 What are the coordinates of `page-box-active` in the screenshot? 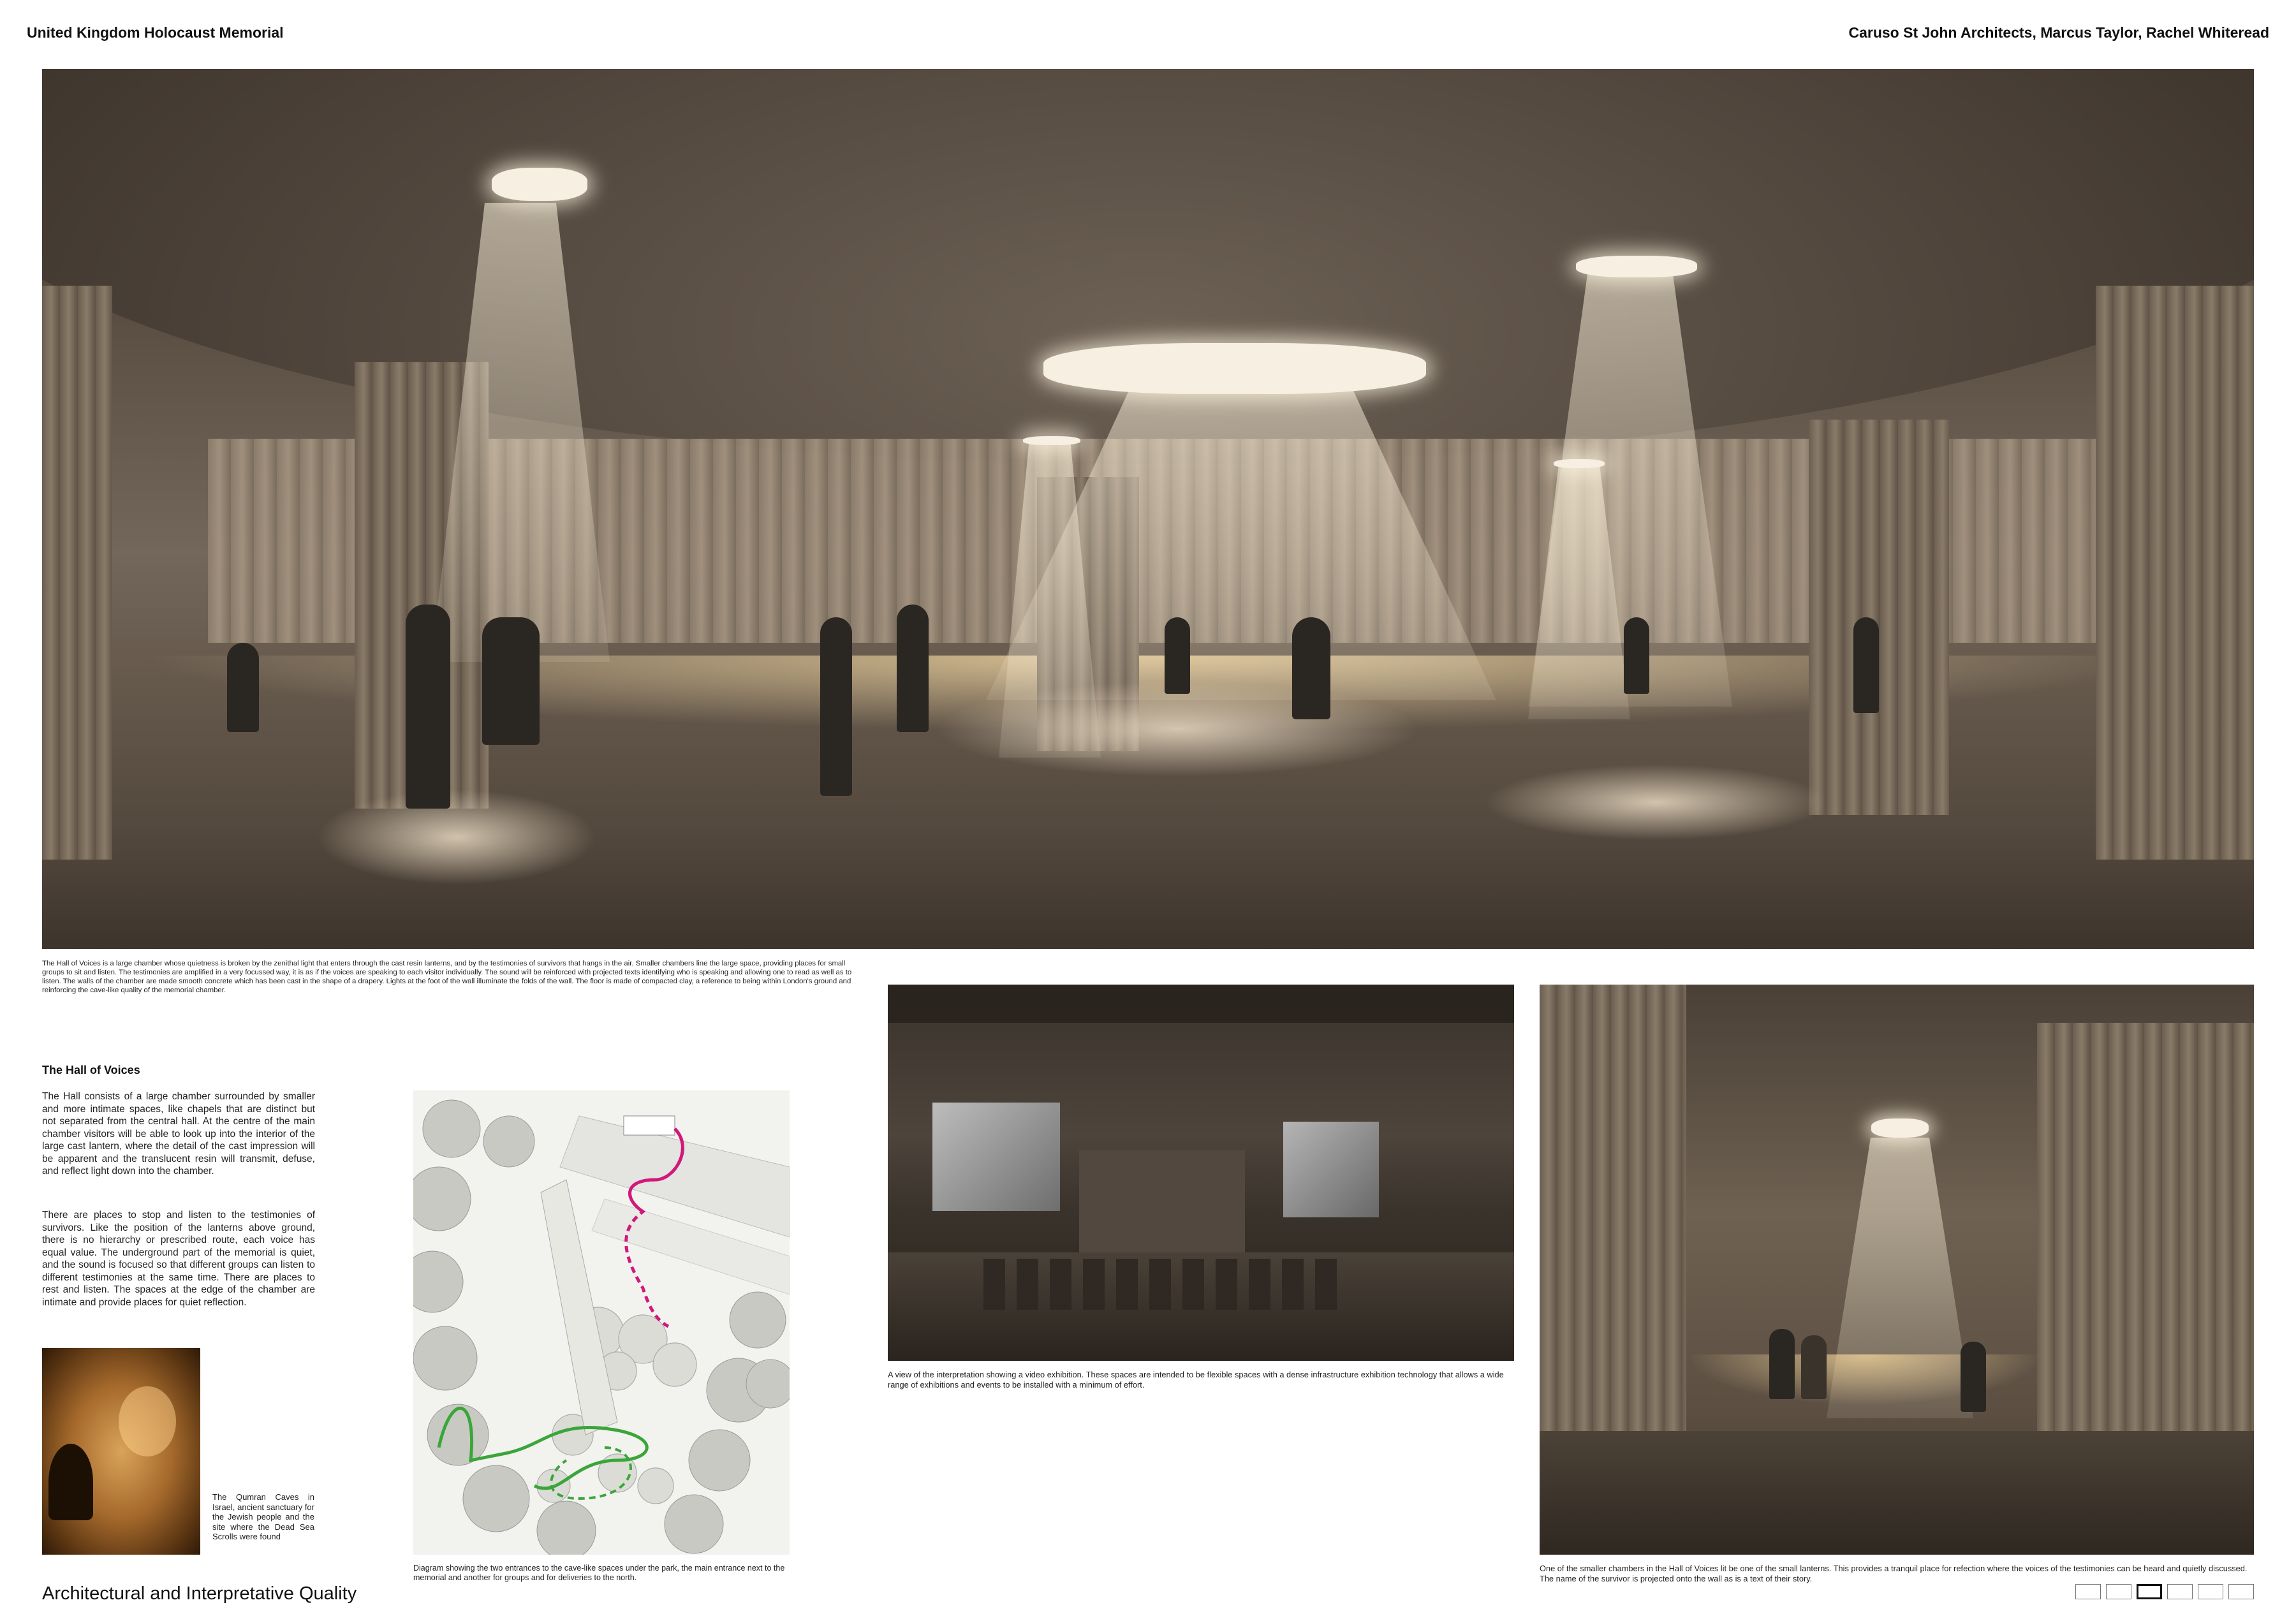 It's located at (2149, 1591).